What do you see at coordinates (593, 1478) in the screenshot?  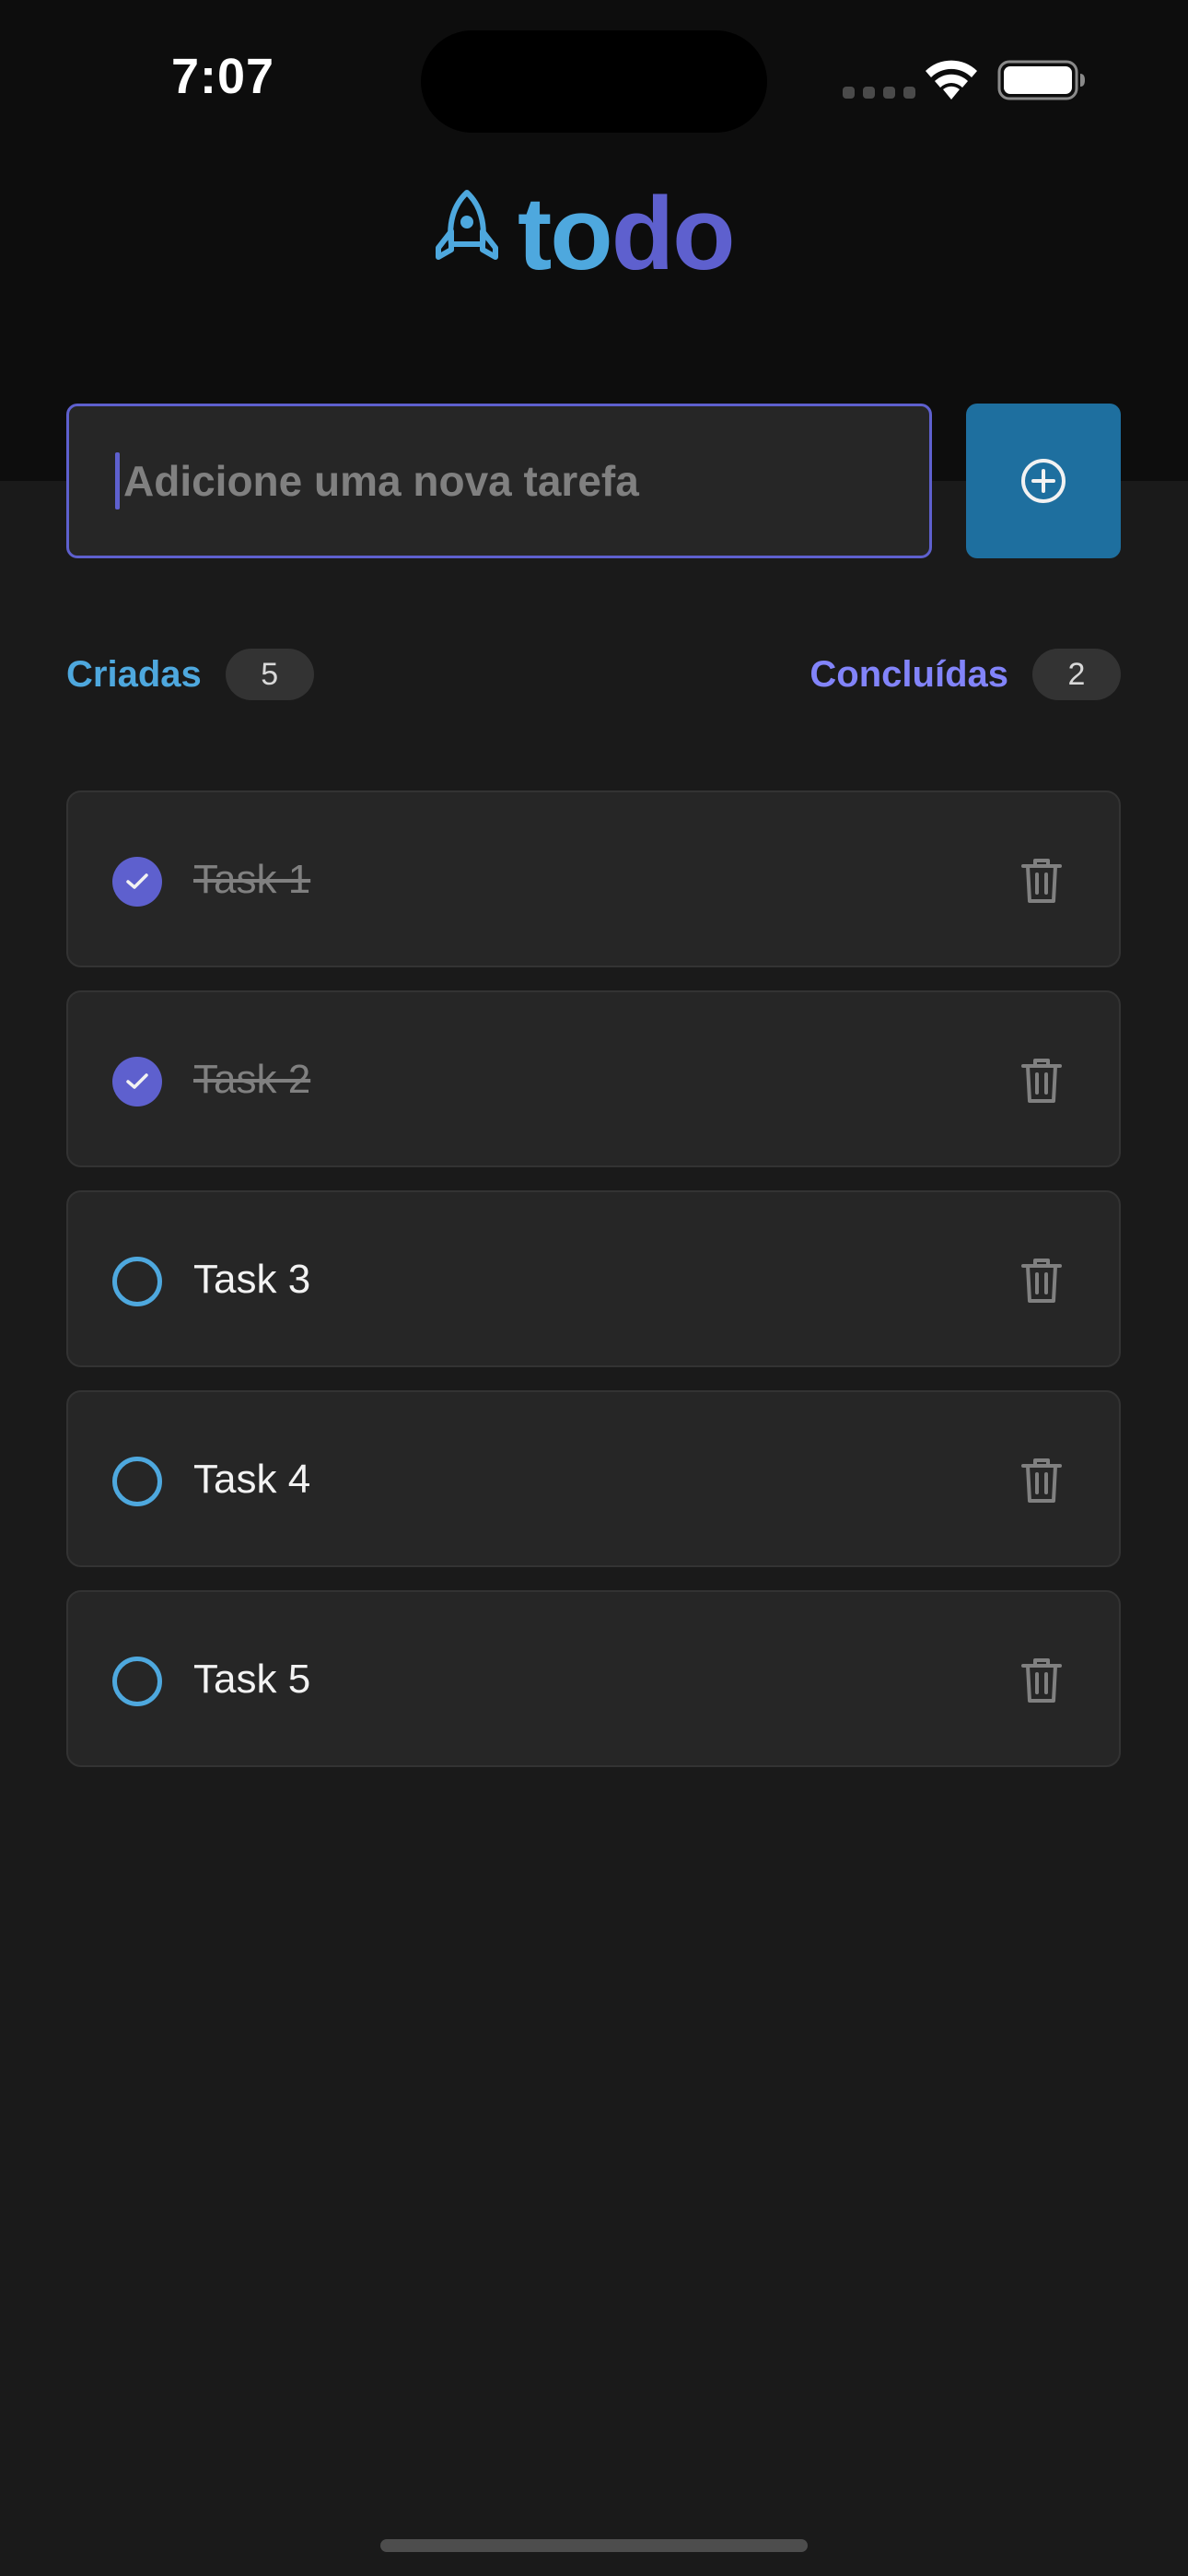 I see `task-item: Task 4` at bounding box center [593, 1478].